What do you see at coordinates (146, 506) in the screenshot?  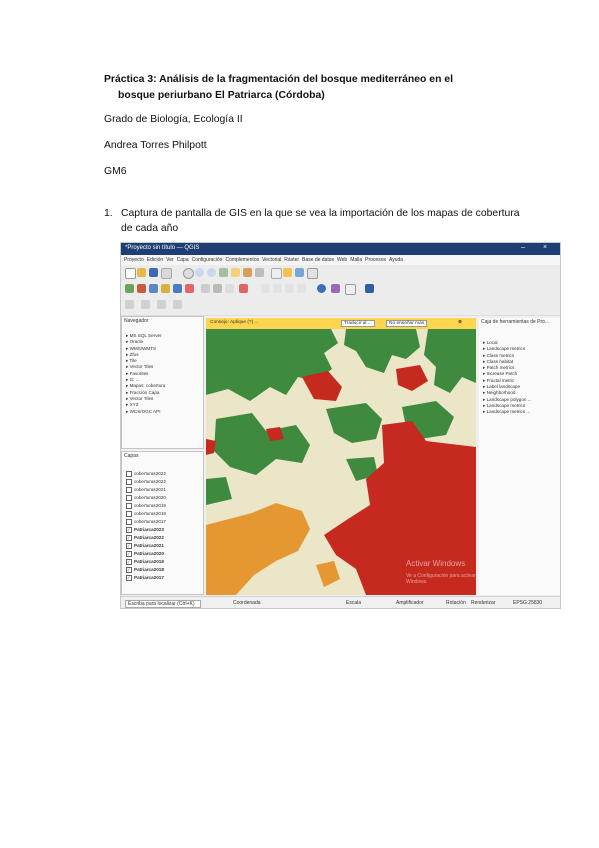 I see `layer-row: coberturas2019` at bounding box center [146, 506].